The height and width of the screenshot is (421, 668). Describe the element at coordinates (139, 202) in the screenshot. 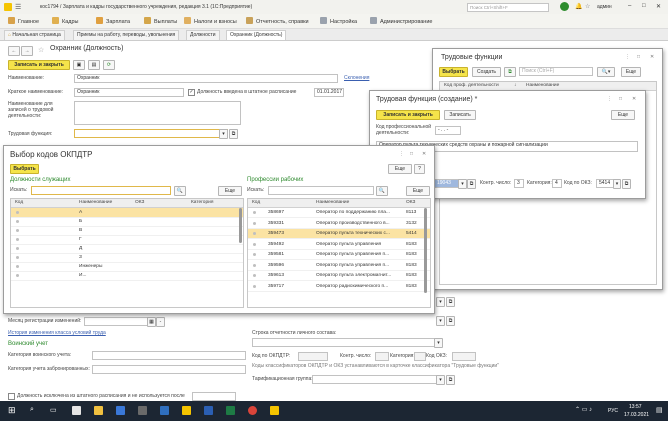

I see `left-col-okz: ОКЗ` at that location.